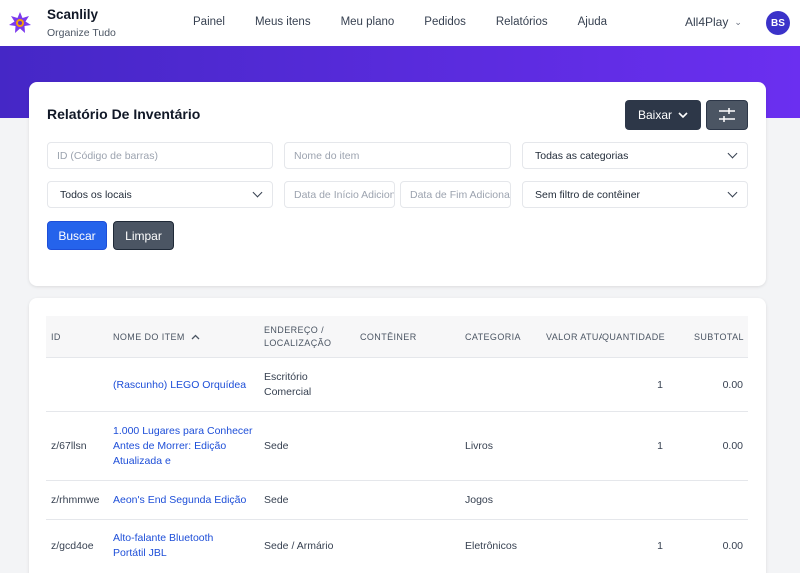  What do you see at coordinates (491, 546) in the screenshot?
I see `cell-category: Eletrônicos` at bounding box center [491, 546].